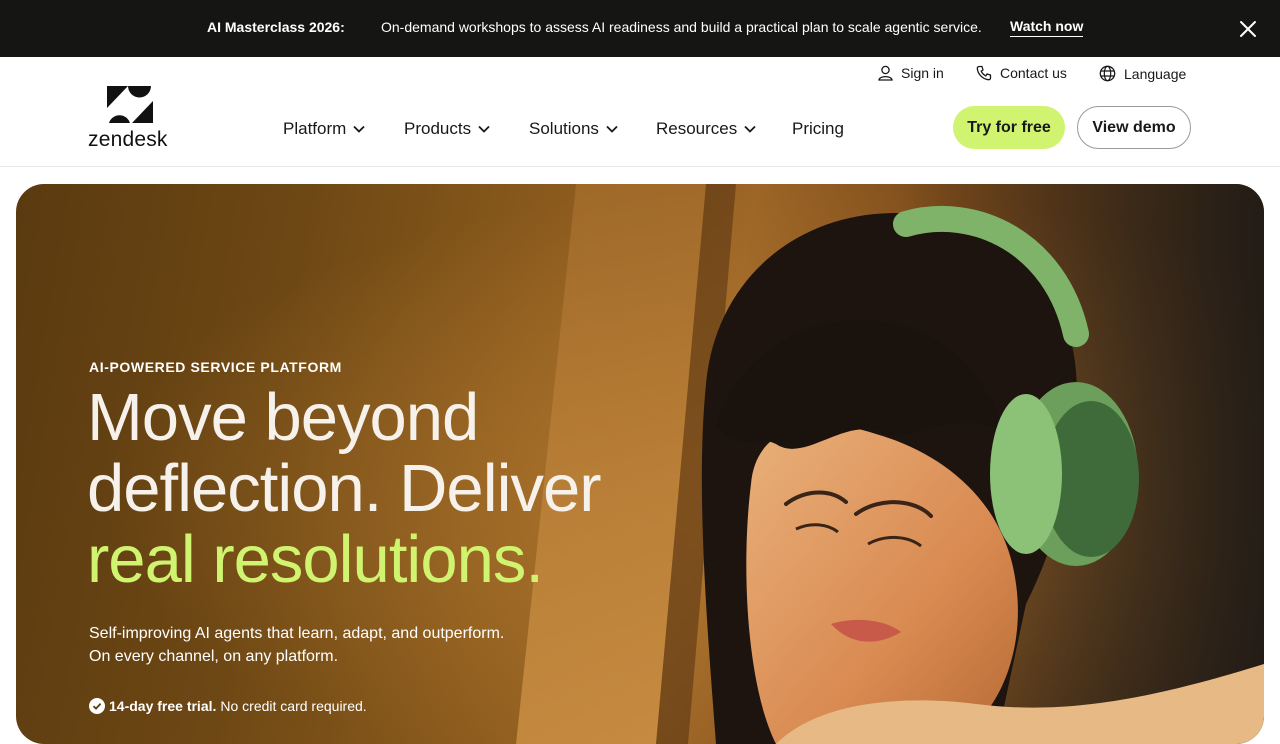 The width and height of the screenshot is (1280, 744). I want to click on view-demo-button: View demo, so click(1134, 127).